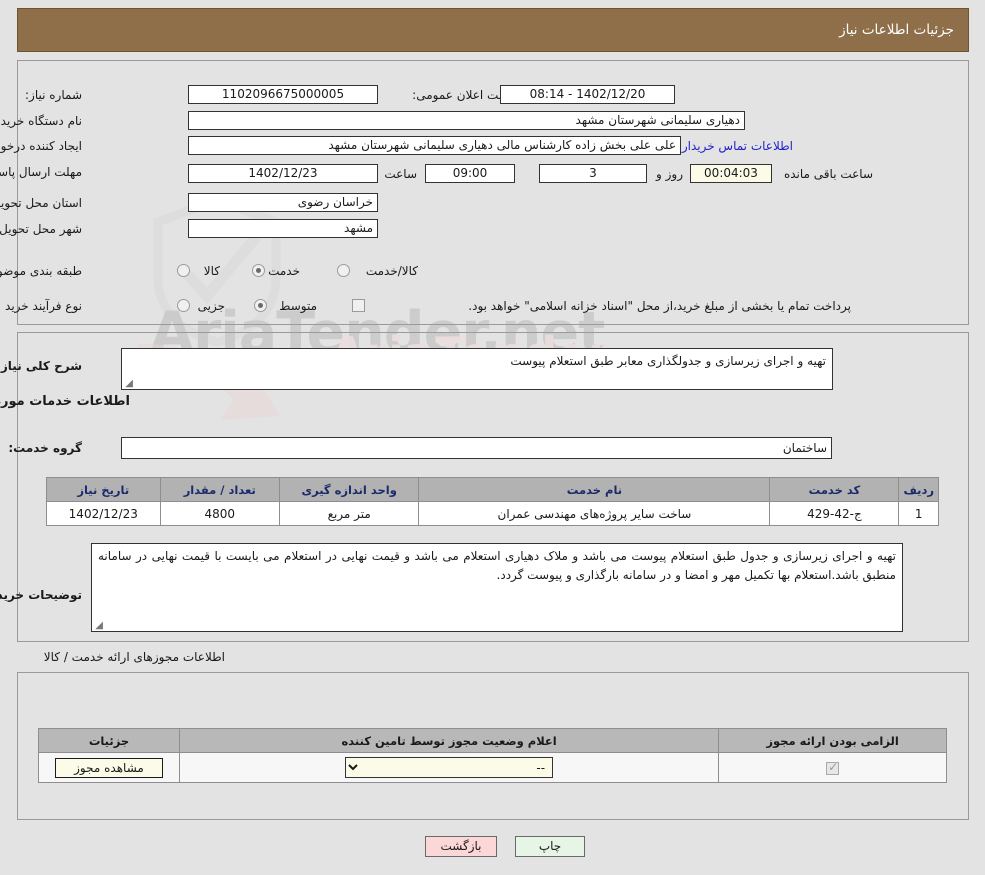 The height and width of the screenshot is (875, 985). What do you see at coordinates (828, 174) in the screenshot?
I see `remaining-hours-label: ساعت باقی مانده` at bounding box center [828, 174].